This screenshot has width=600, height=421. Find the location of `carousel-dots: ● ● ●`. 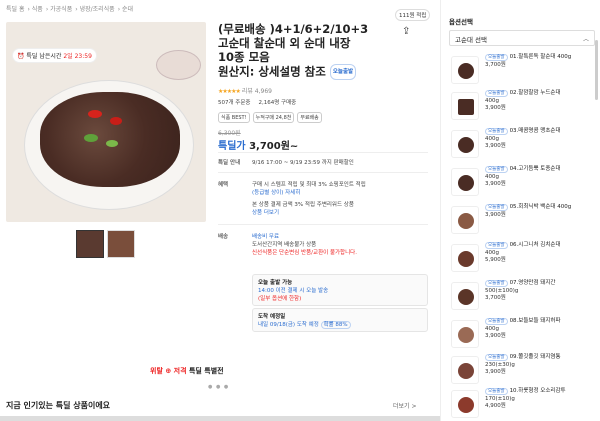

carousel-dots: ● ● ● is located at coordinates (218, 387).